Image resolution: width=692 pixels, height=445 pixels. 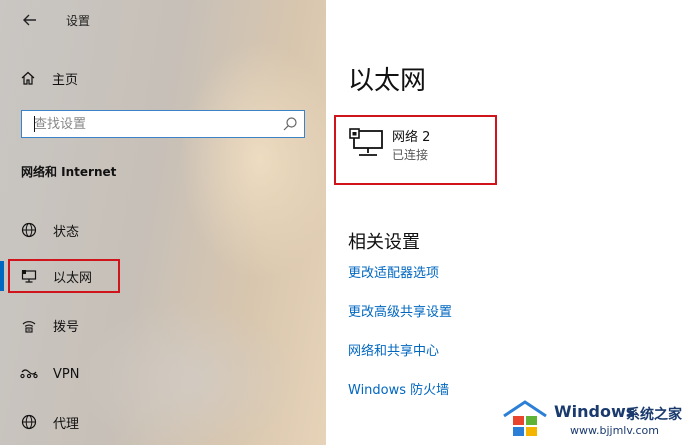 I want to click on watermark-url: www.bjjmlv.com, so click(x=614, y=430).